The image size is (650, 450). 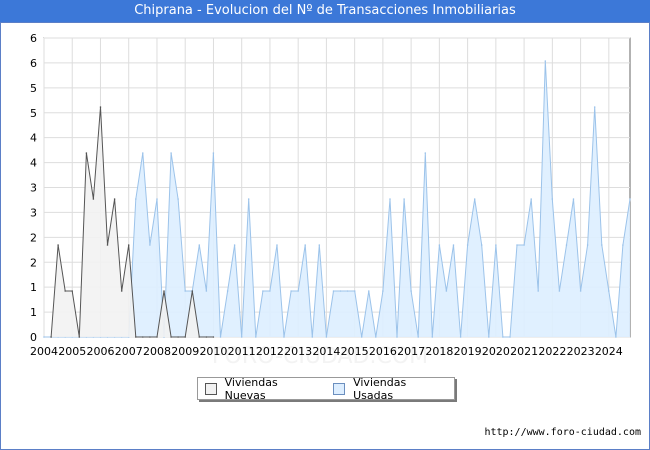 I want to click on x-tick-label: 2018, so click(x=439, y=351).